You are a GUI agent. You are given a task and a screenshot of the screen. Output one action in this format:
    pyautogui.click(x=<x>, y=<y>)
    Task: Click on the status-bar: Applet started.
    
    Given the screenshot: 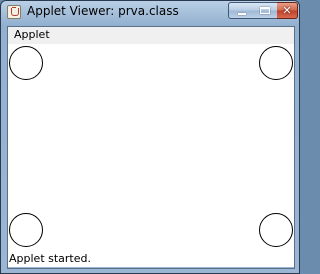 What is the action you would take?
    pyautogui.click(x=151, y=258)
    